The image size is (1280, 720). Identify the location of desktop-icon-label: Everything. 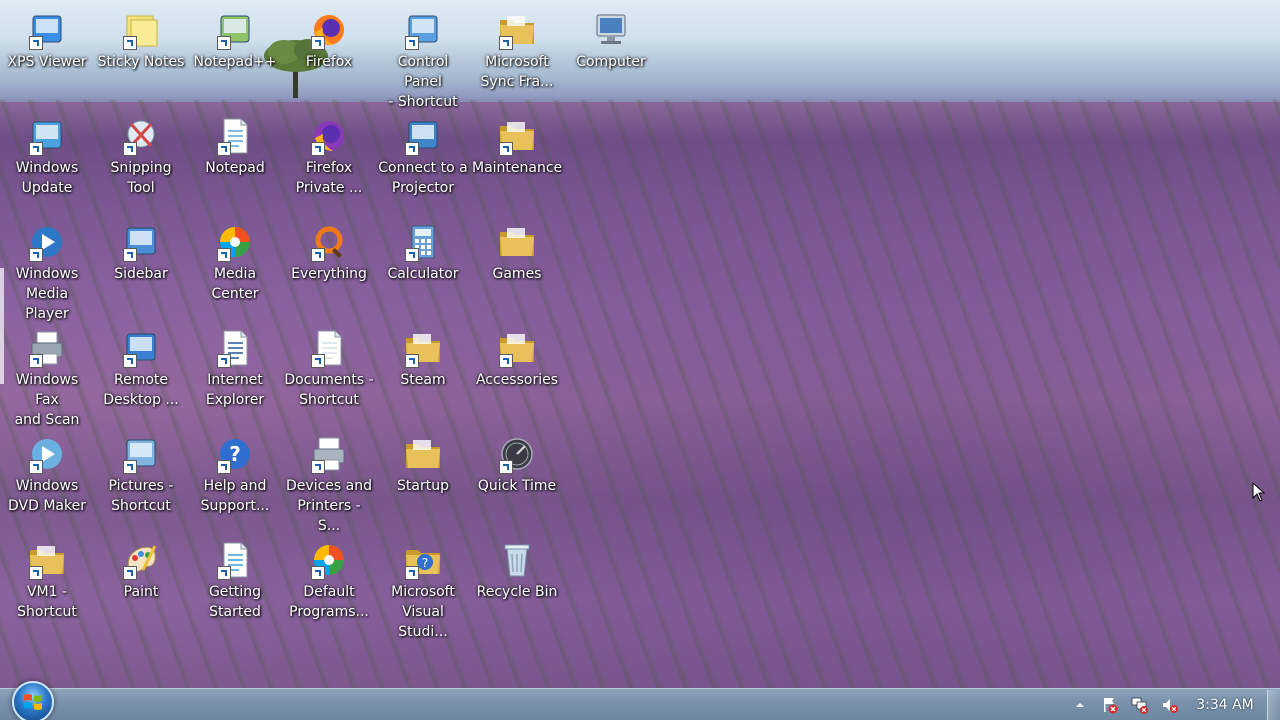
(329, 274).